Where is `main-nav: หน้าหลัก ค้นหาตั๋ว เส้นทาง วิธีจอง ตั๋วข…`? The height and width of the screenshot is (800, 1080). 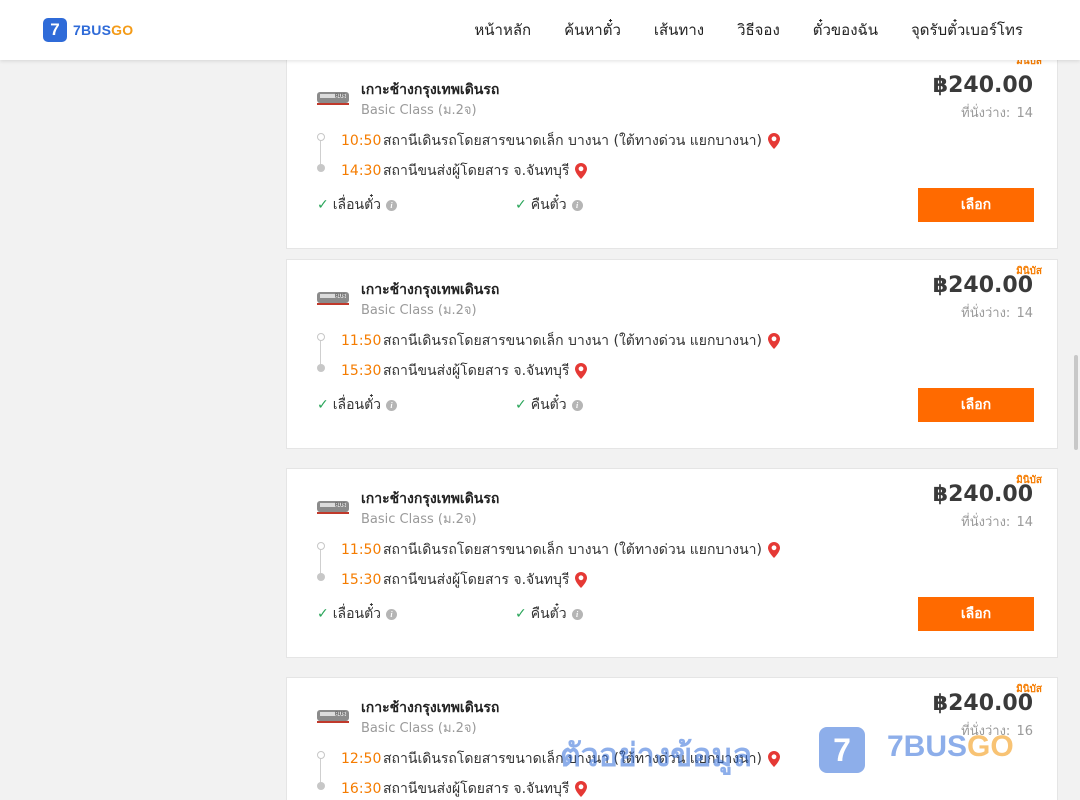
main-nav: หน้าหลัก ค้นหาตั๋ว เส้นทาง วิธีจอง ตั๋วข… is located at coordinates (732, 30).